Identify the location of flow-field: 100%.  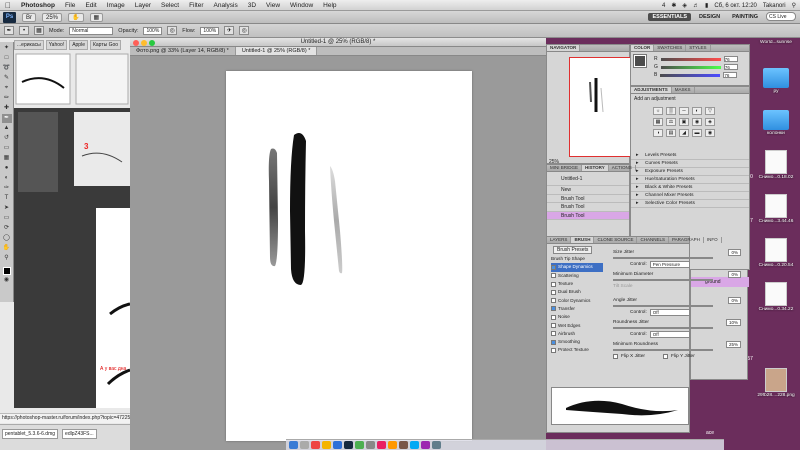
(210, 30).